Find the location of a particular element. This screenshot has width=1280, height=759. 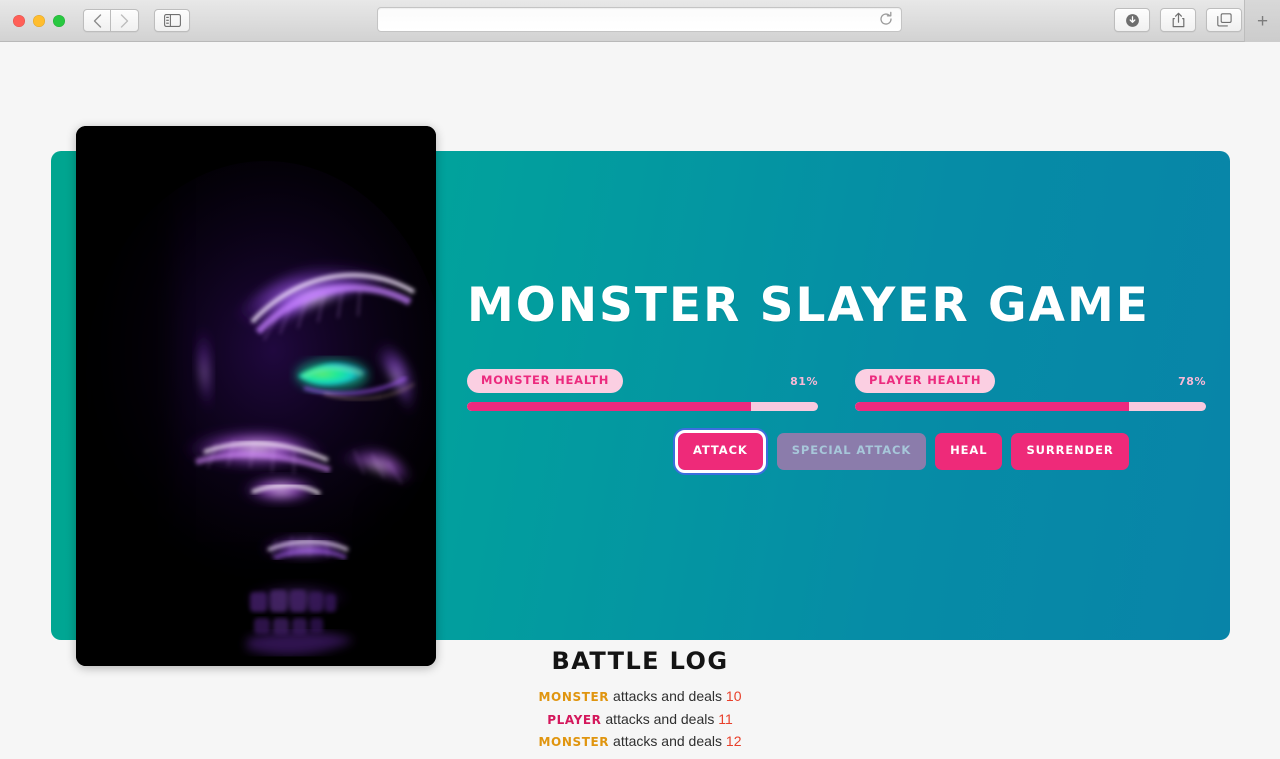

heal-button: HEAL is located at coordinates (969, 451).